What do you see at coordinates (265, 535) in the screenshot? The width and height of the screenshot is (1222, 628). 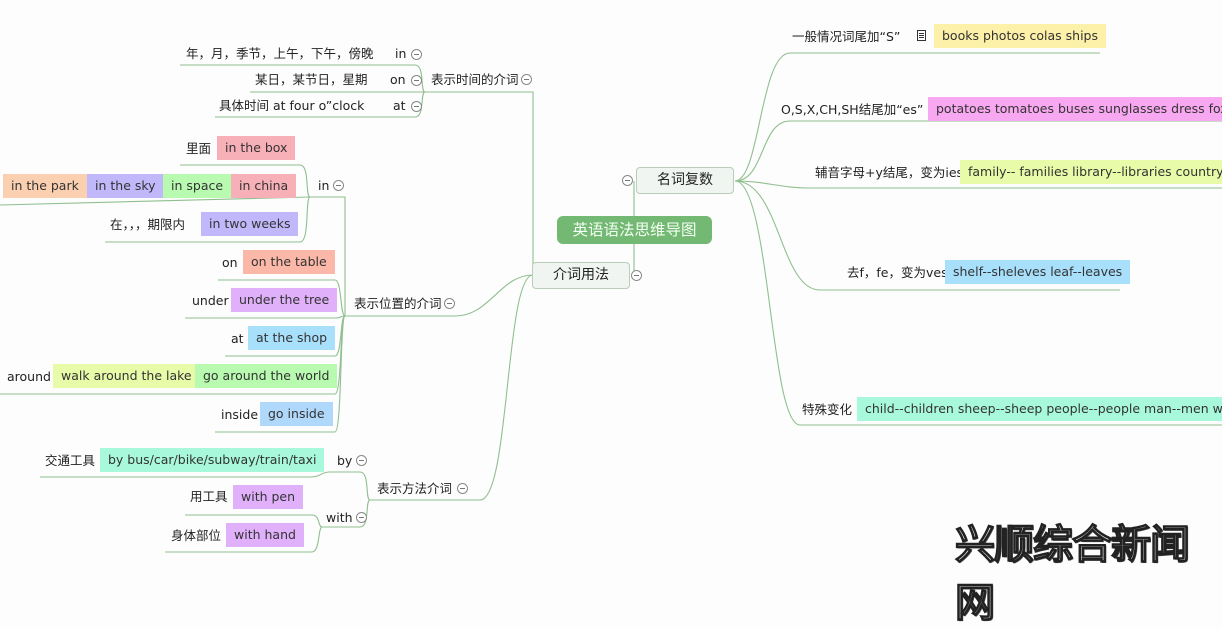 I see `with-row2-example: with hand` at bounding box center [265, 535].